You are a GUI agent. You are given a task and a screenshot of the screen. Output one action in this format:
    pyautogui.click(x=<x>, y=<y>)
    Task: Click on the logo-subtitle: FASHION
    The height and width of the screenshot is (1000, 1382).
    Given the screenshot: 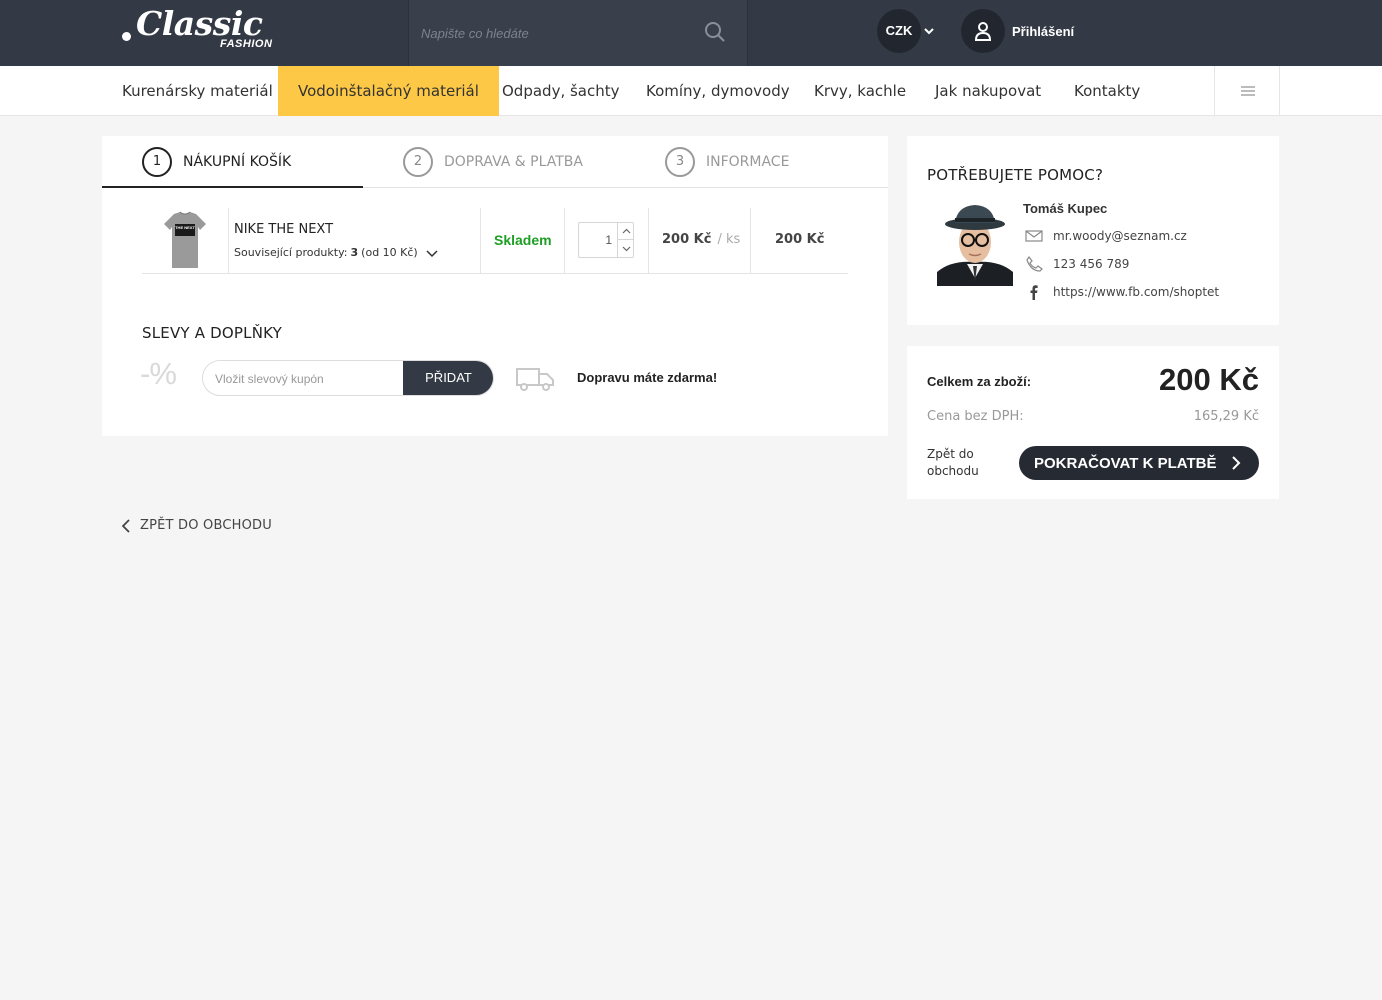 What is the action you would take?
    pyautogui.click(x=246, y=44)
    